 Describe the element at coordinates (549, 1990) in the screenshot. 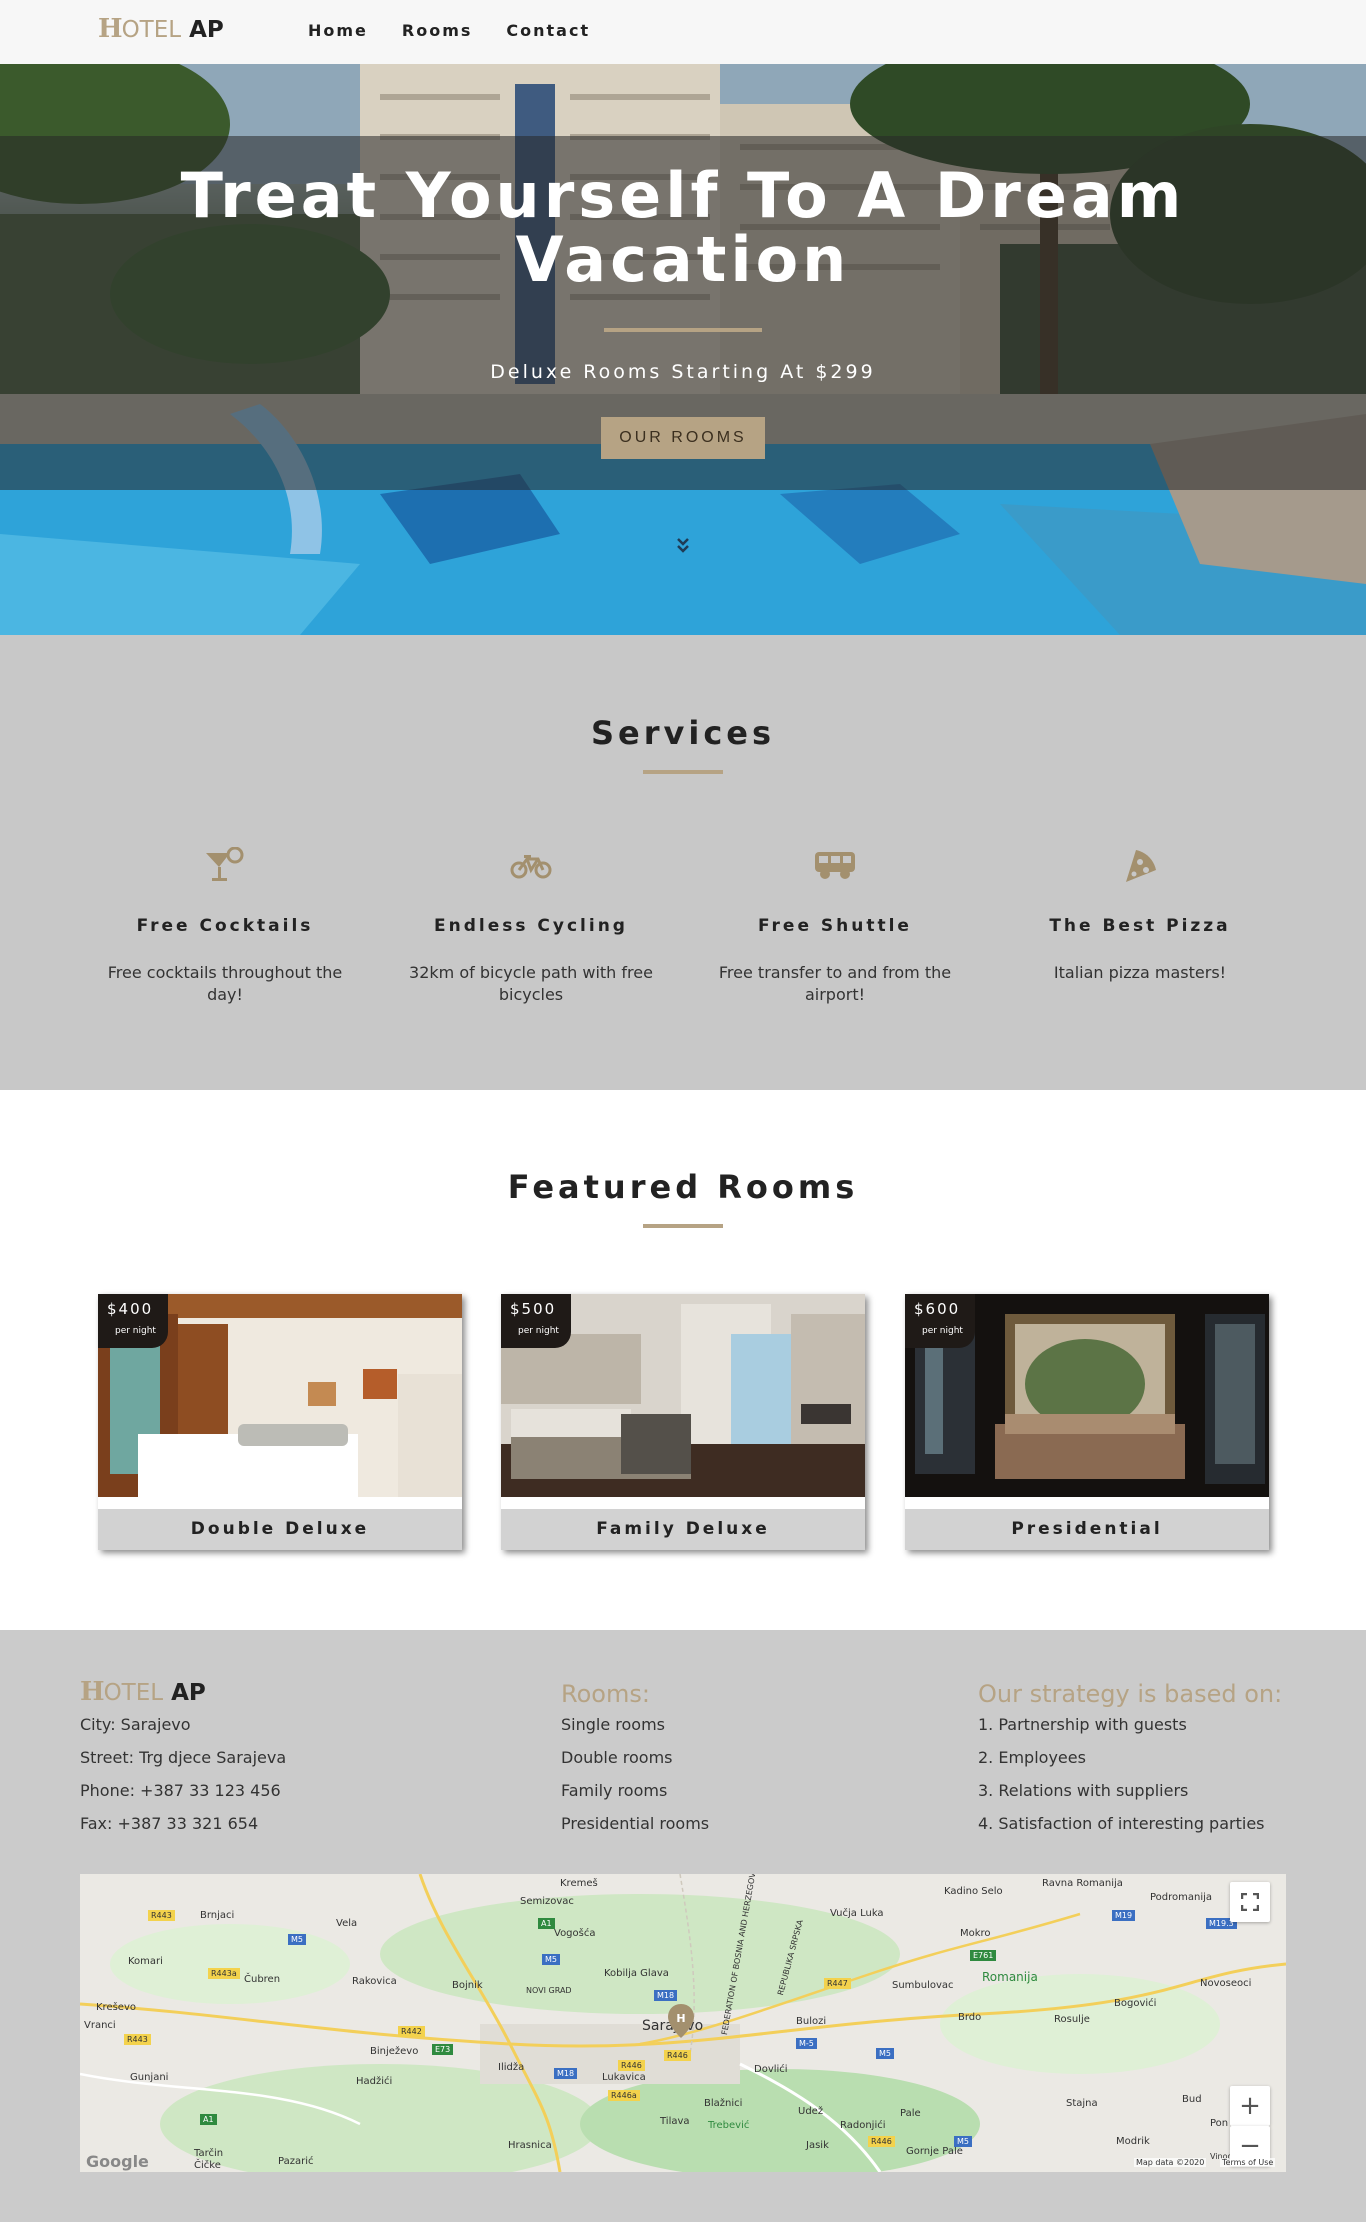

I see `map-place-label: NOVI GRAD` at that location.